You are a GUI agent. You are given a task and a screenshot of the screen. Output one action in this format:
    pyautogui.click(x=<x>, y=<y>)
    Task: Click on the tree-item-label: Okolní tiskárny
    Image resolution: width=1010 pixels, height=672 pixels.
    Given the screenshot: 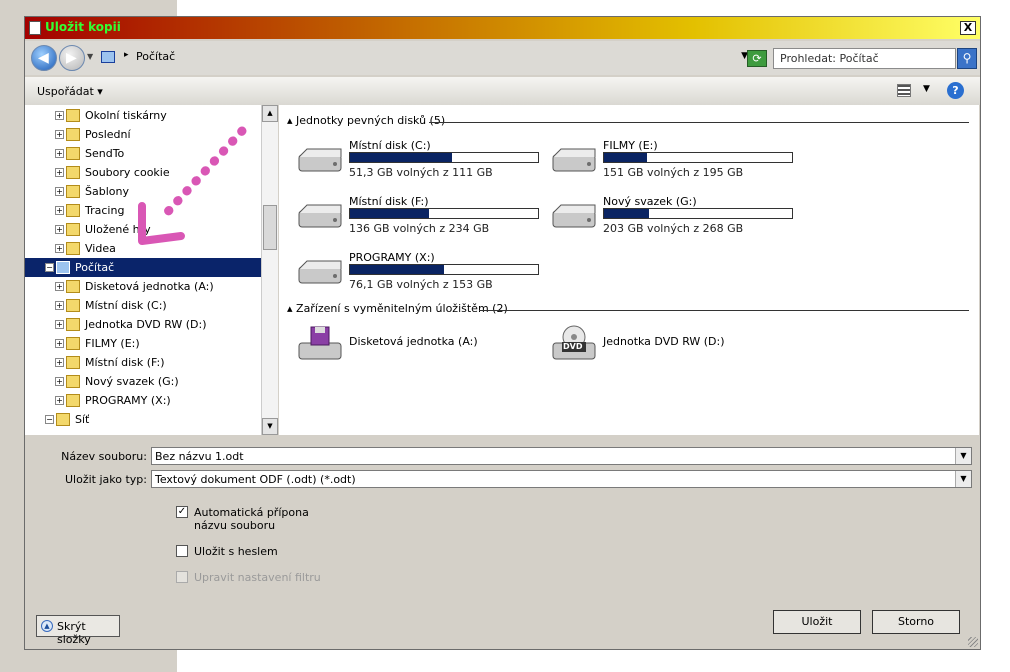 What is the action you would take?
    pyautogui.click(x=126, y=115)
    